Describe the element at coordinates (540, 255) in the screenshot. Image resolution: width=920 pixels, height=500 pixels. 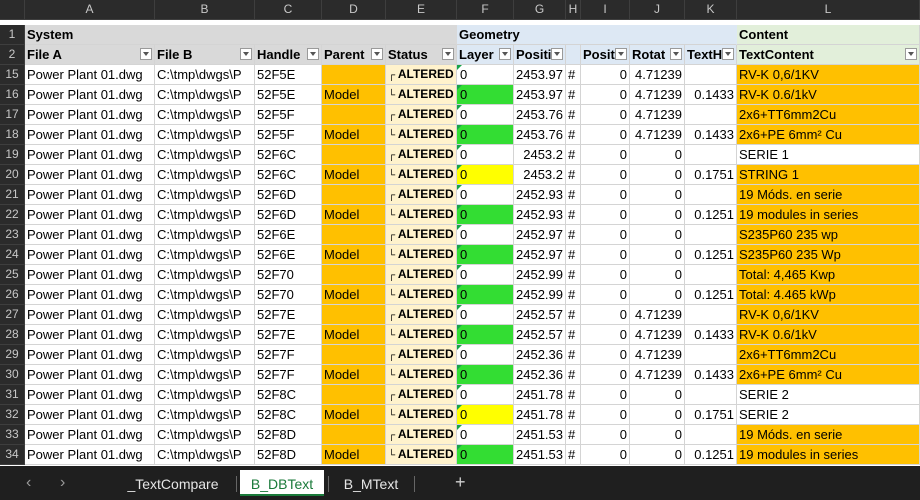
I see `position-cell: 2452.97` at that location.